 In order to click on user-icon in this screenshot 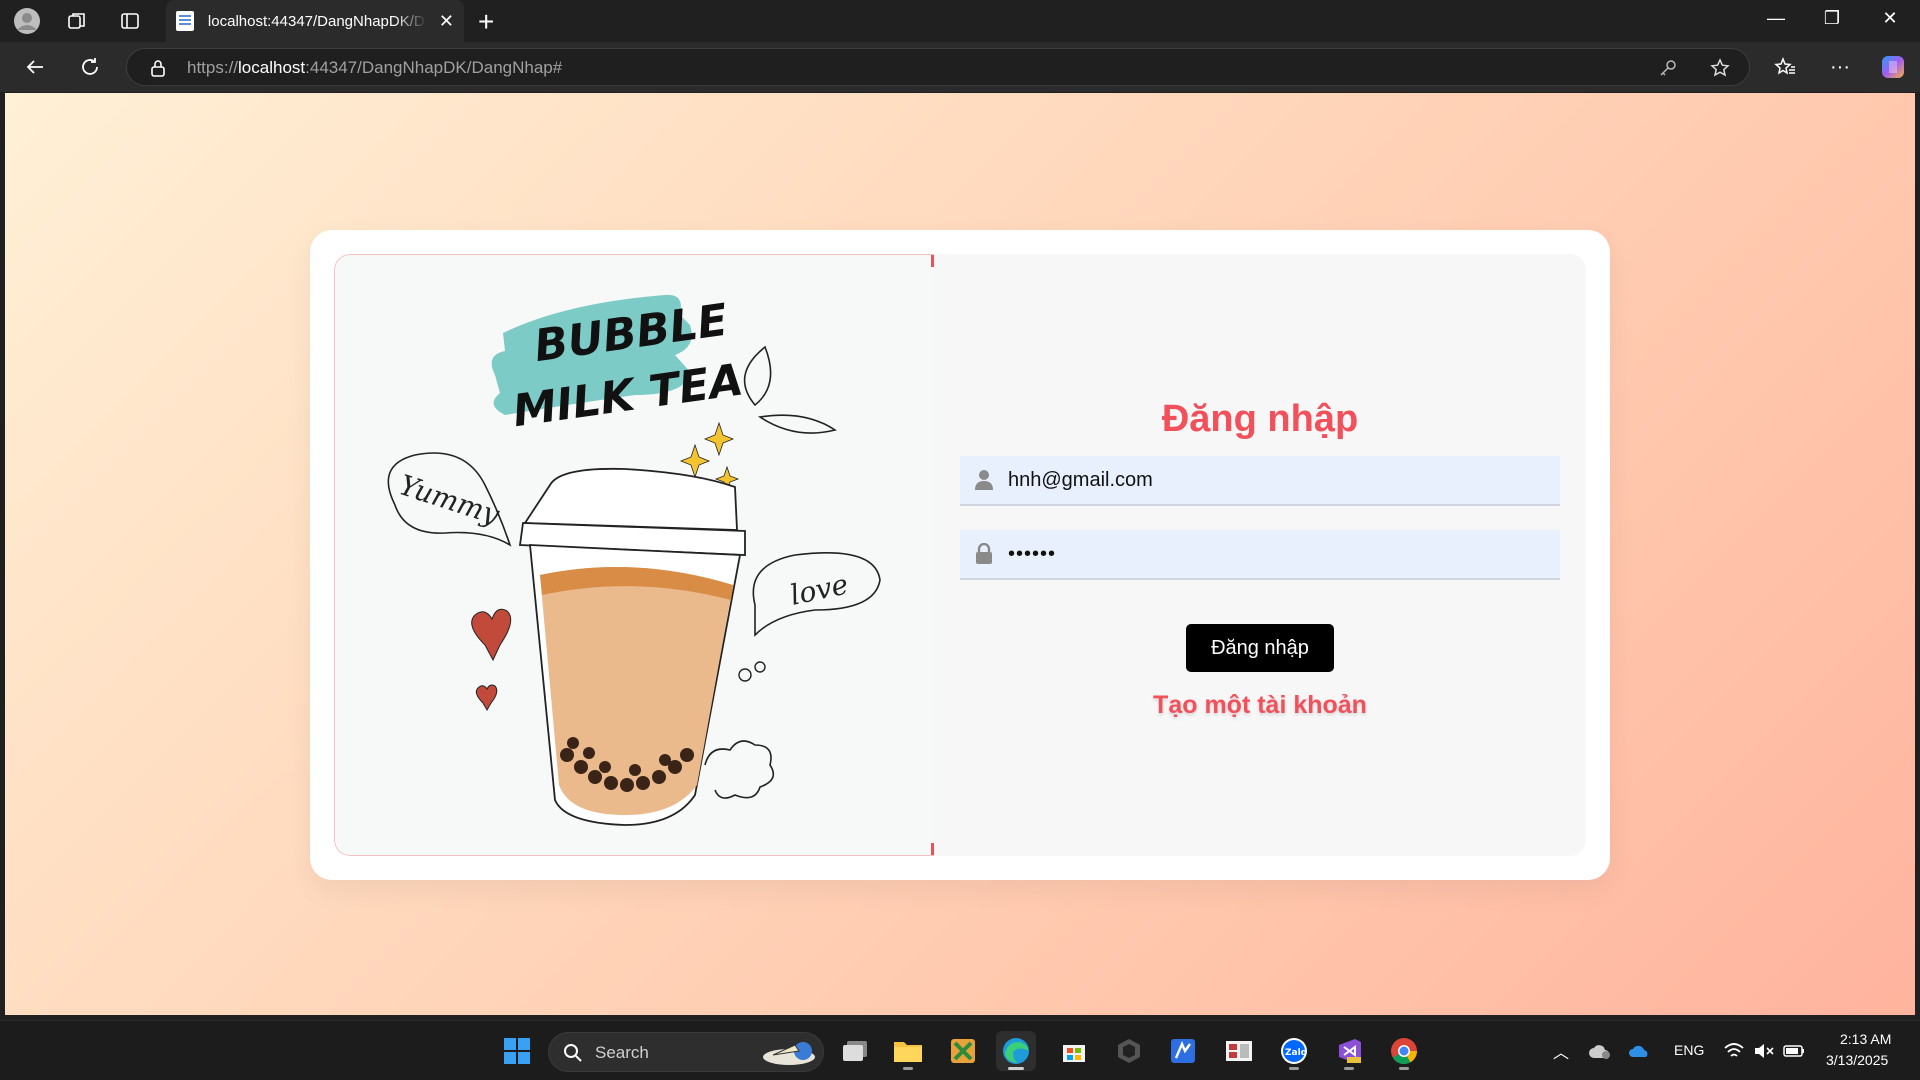, I will do `click(984, 480)`.